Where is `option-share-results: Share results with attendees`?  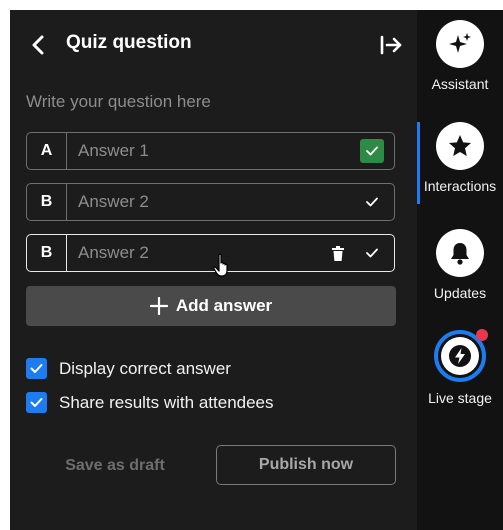
option-share-results: Share results with attendees is located at coordinates (150, 402).